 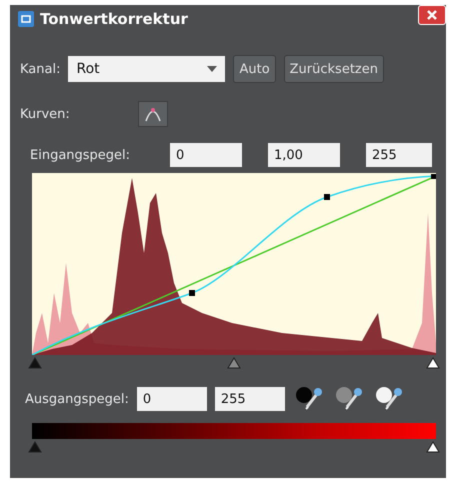 I want to click on channel-dropdown: Rot, so click(x=147, y=69).